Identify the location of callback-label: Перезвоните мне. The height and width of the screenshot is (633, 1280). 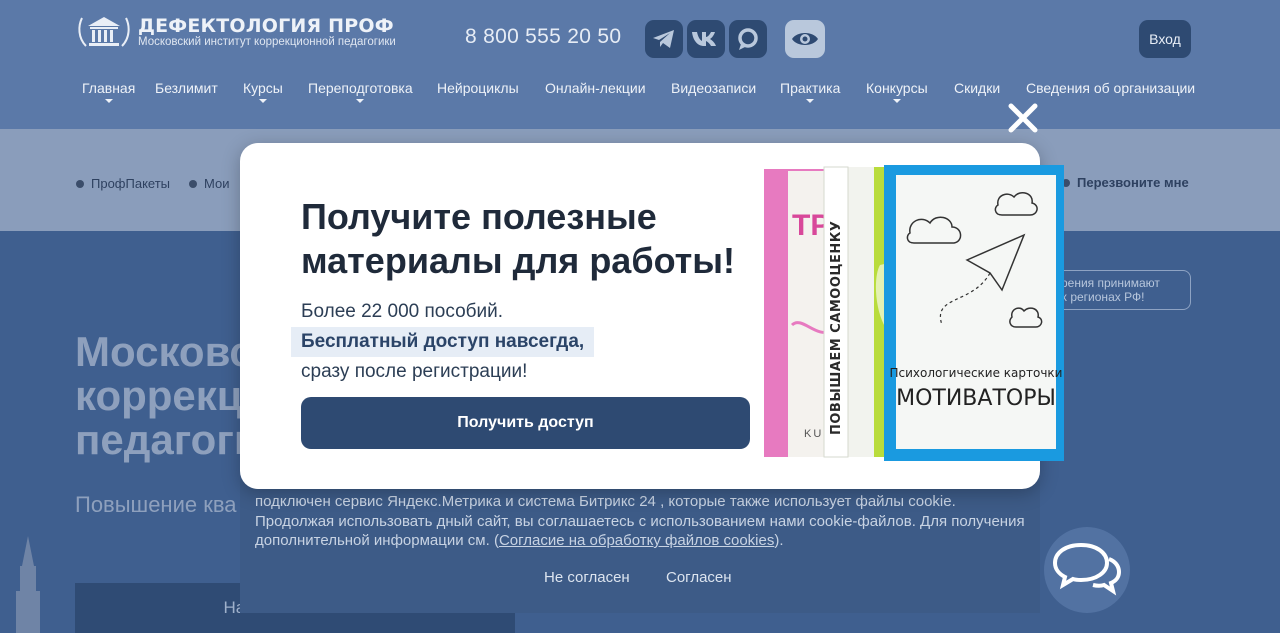
(1133, 182).